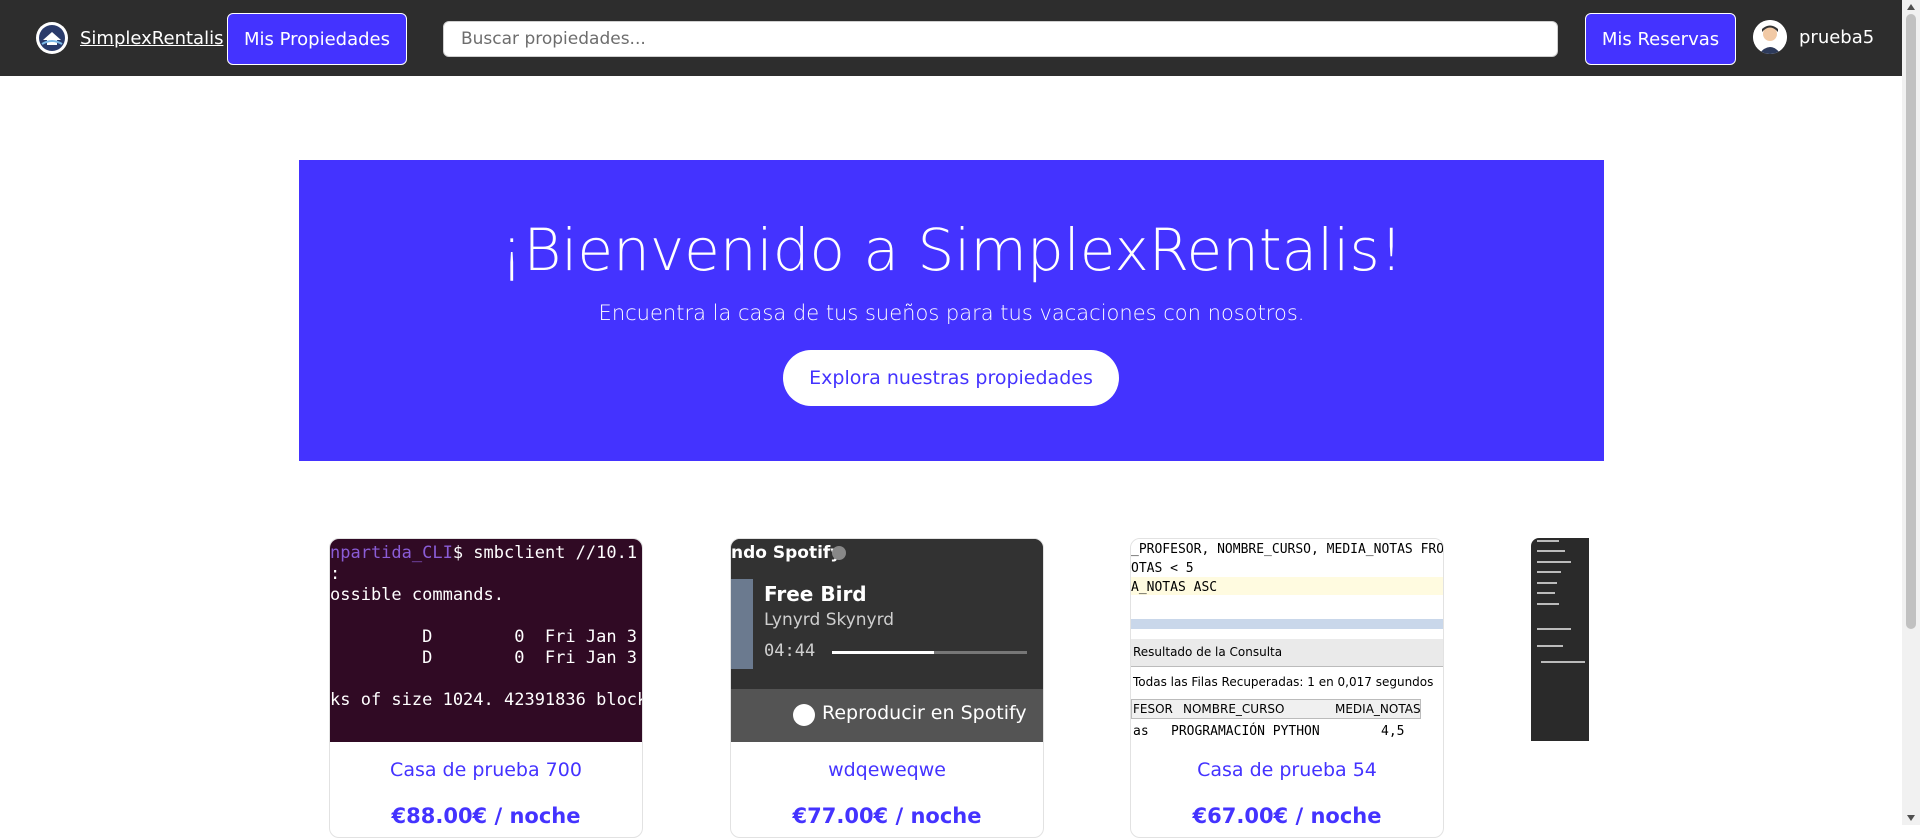 This screenshot has height=838, width=1920. I want to click on property-price: €77.00€ / noche, so click(887, 816).